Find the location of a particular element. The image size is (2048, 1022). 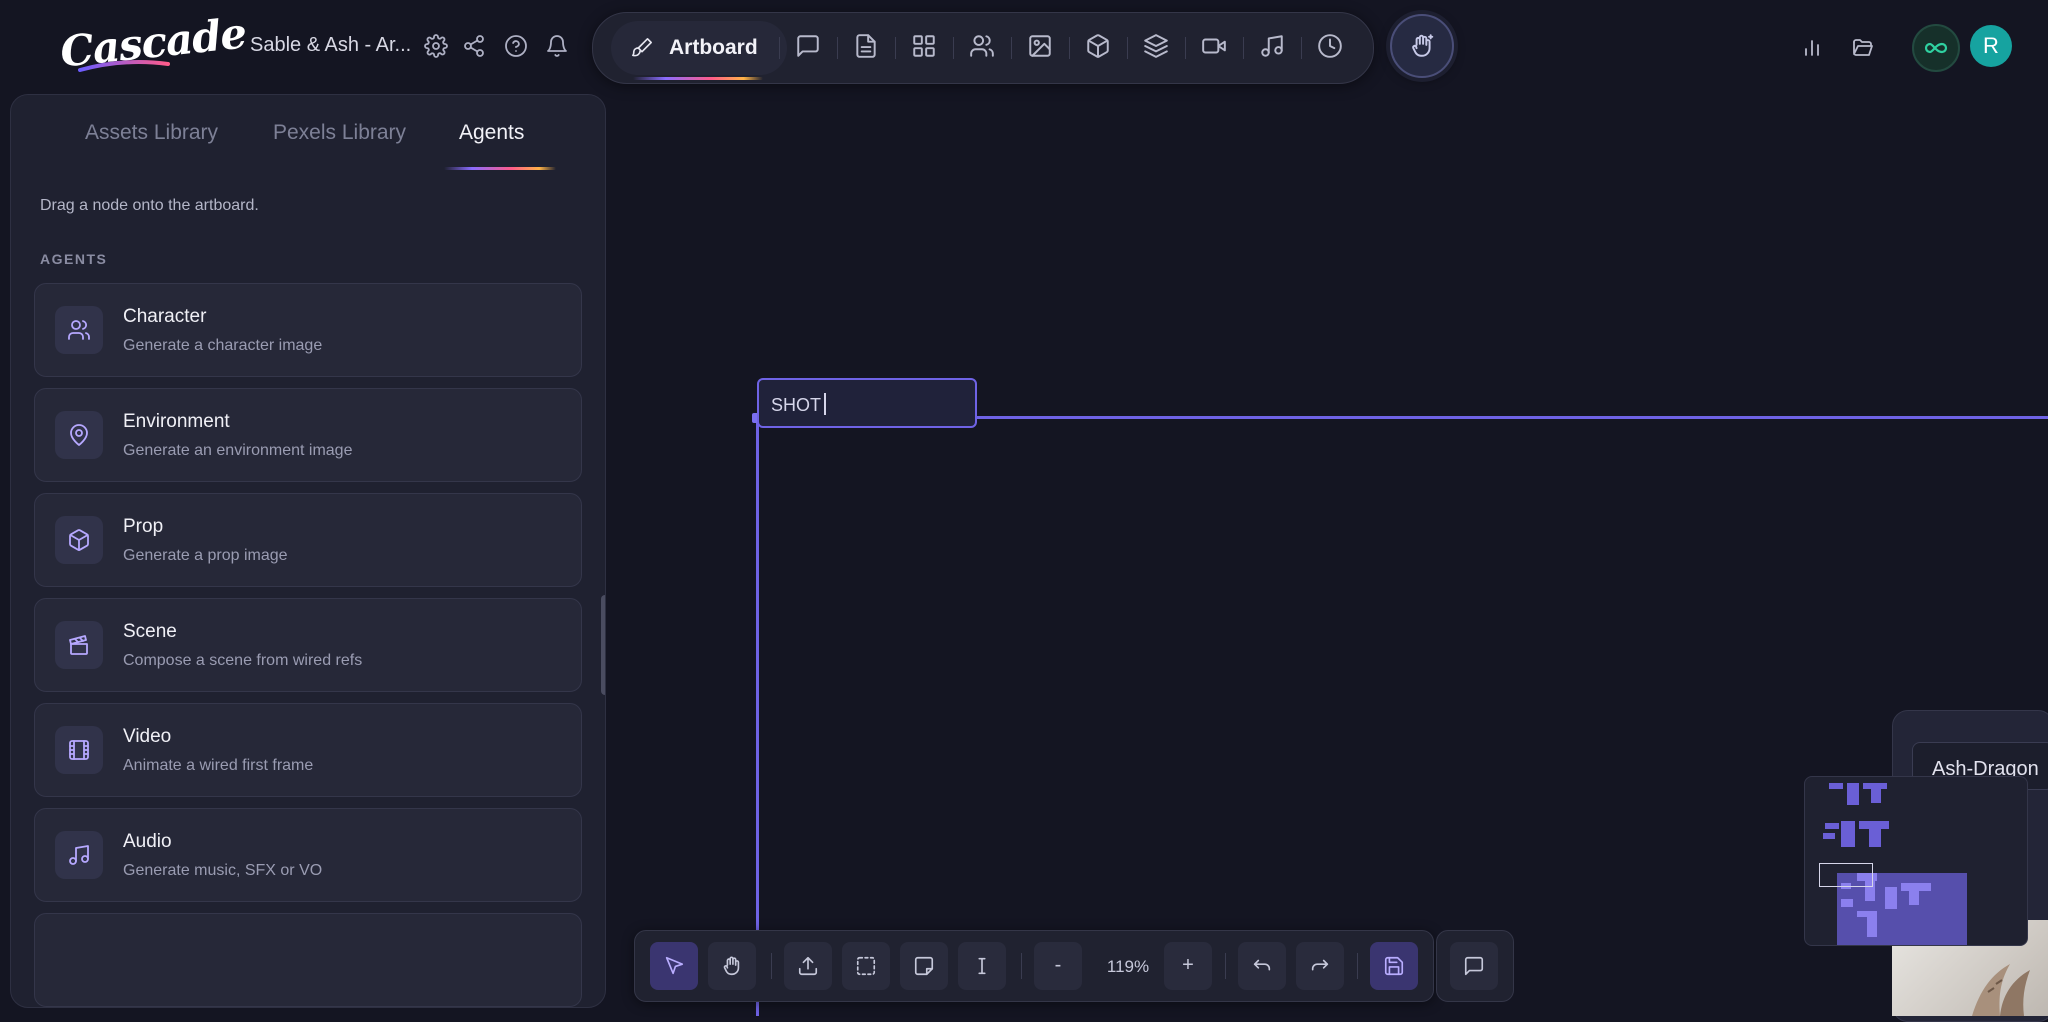

sticky-note-button is located at coordinates (924, 966).